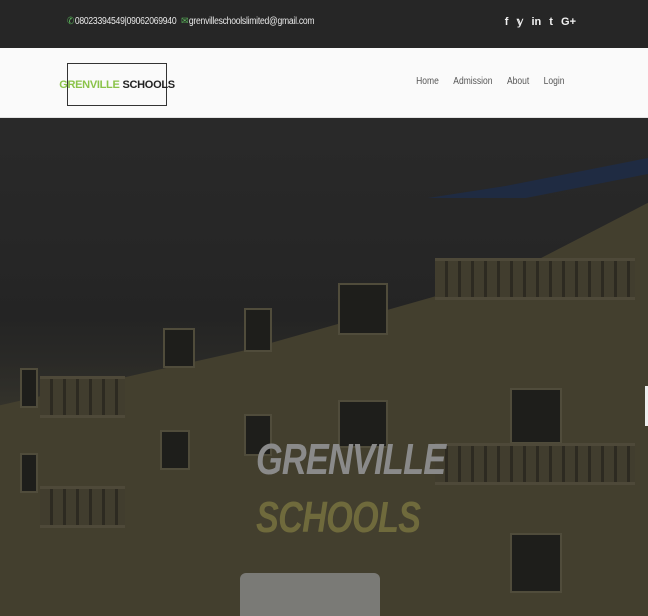 Image resolution: width=648 pixels, height=616 pixels. I want to click on site-logo: GRENVILLE SCHOOLS, so click(117, 84).